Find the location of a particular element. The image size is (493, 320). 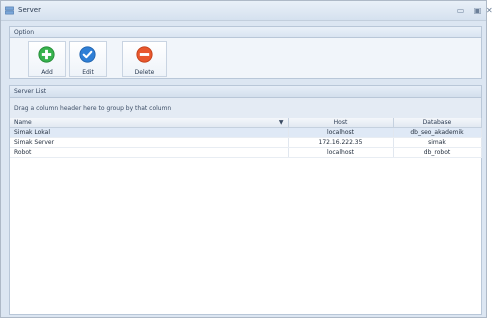

ribbon-tab-label: Option is located at coordinates (24, 32).